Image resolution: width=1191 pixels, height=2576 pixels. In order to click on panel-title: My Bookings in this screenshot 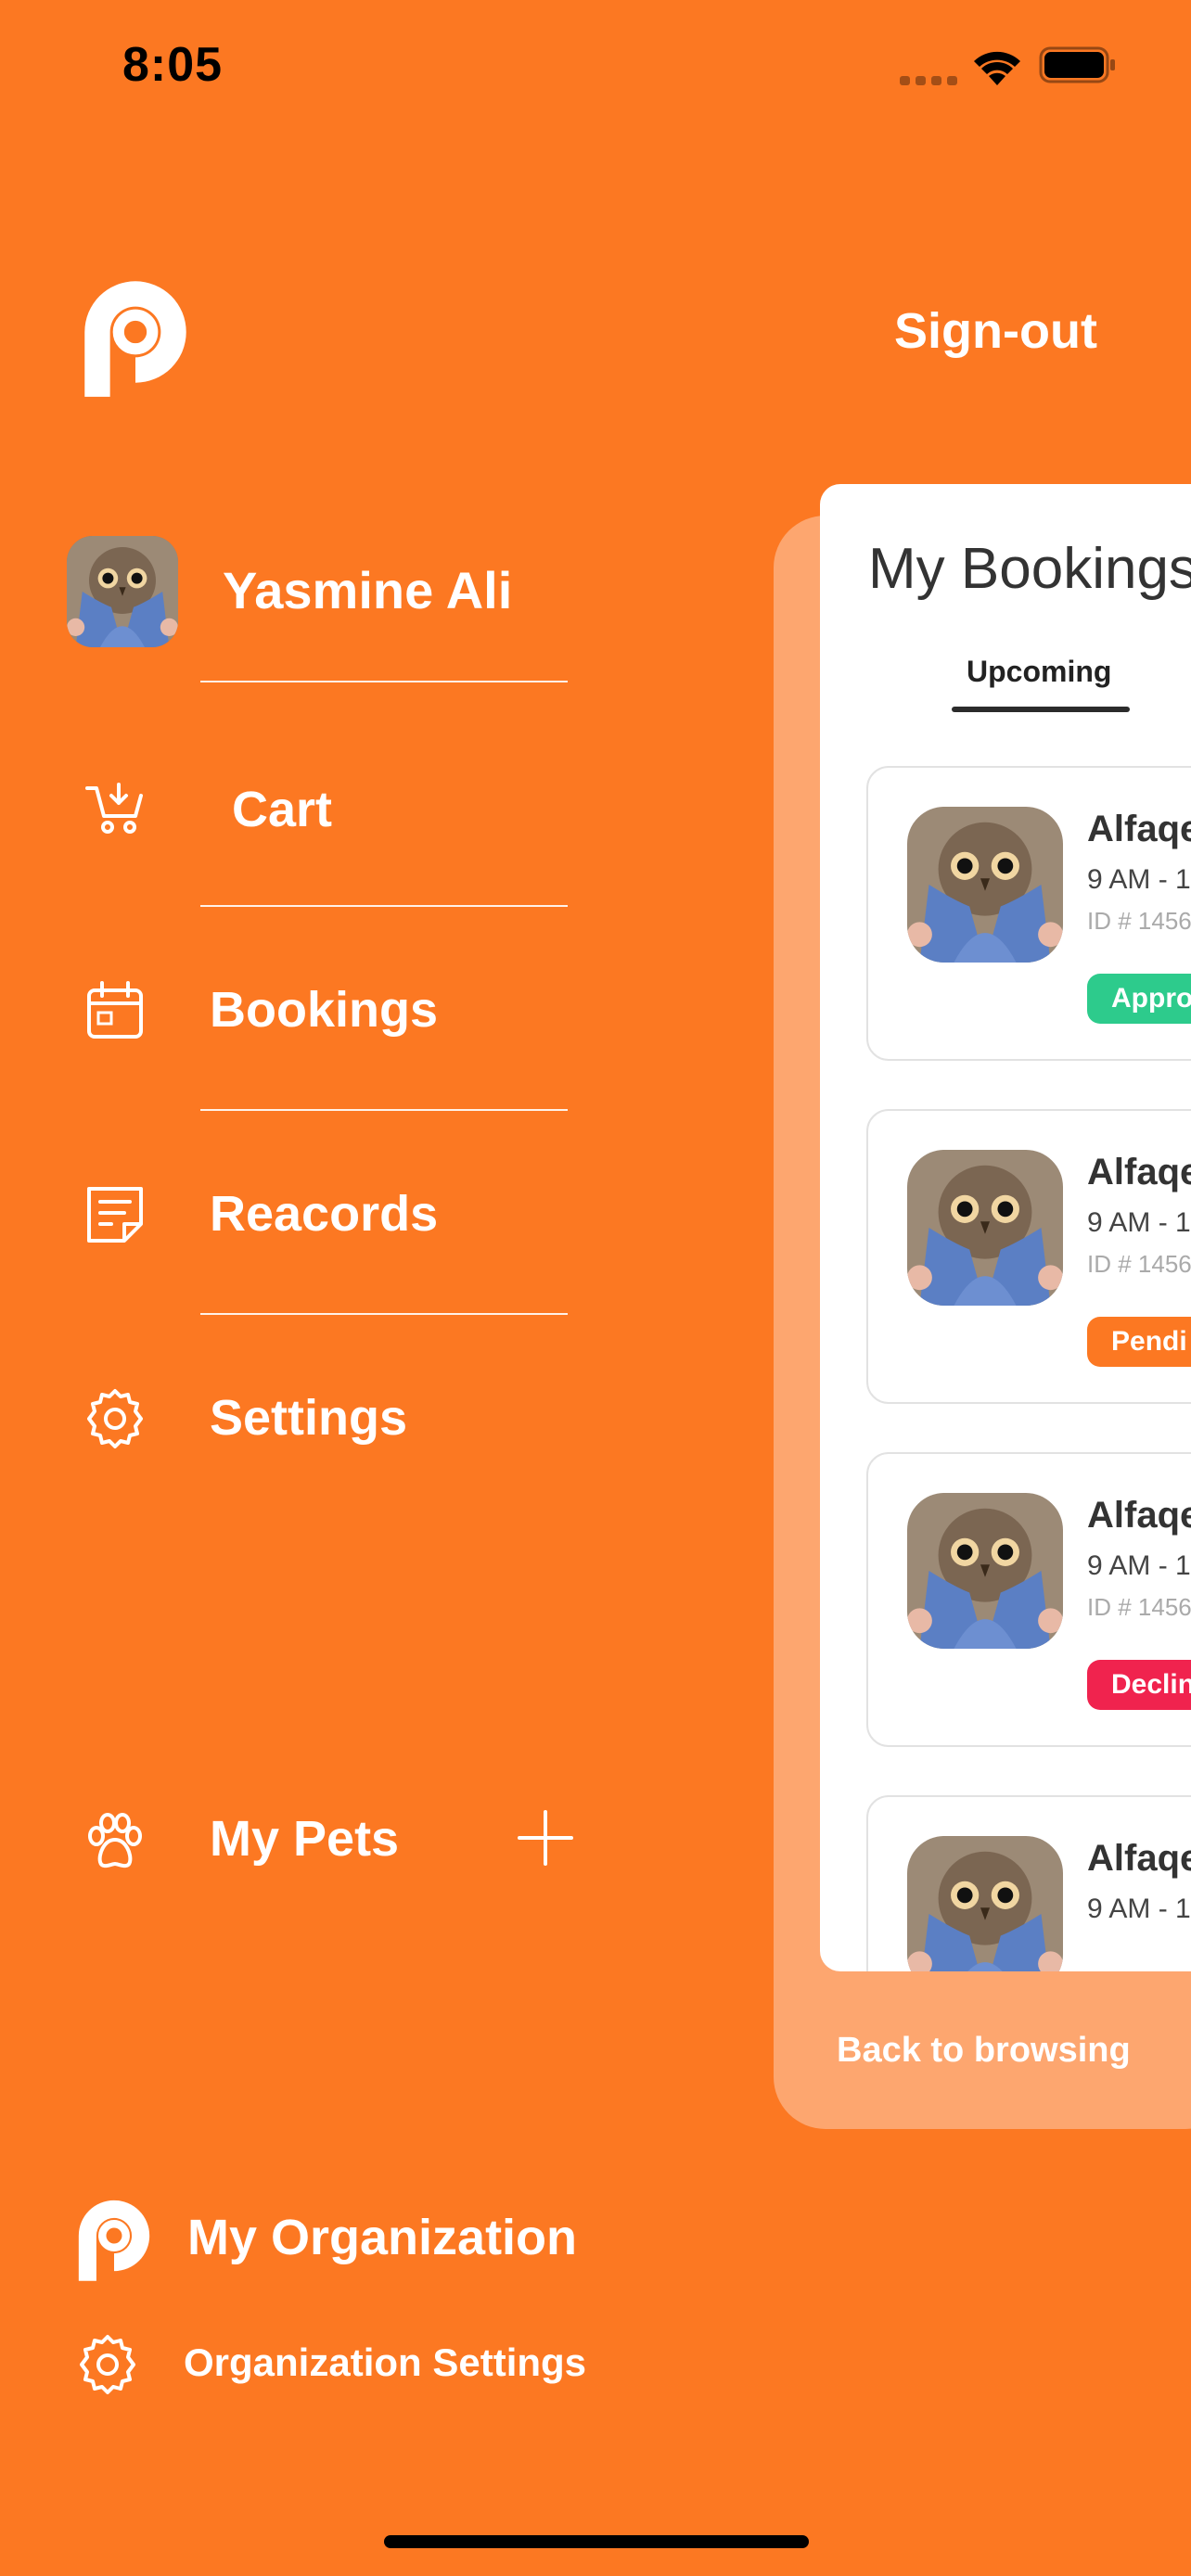, I will do `click(1029, 569)`.